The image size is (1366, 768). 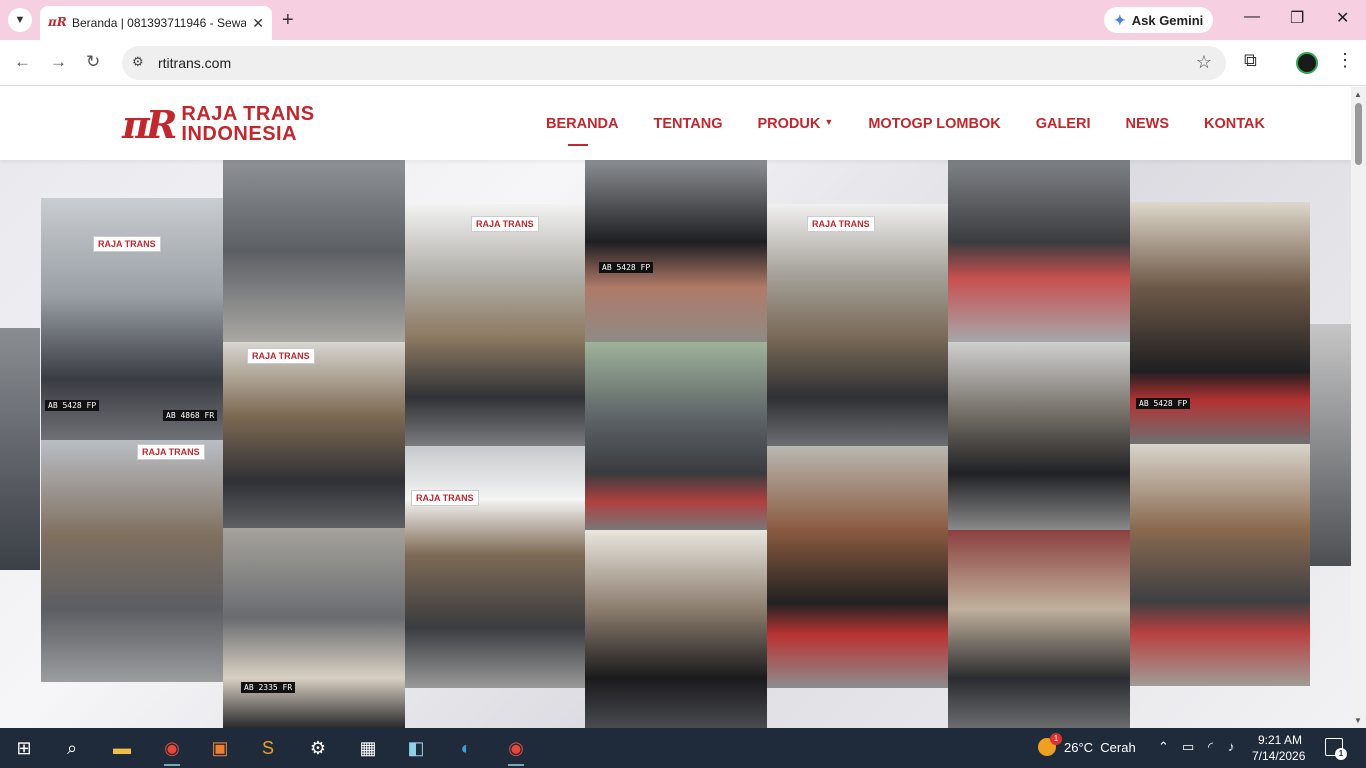 I want to click on scrollbar-thumb, so click(x=1358, y=134).